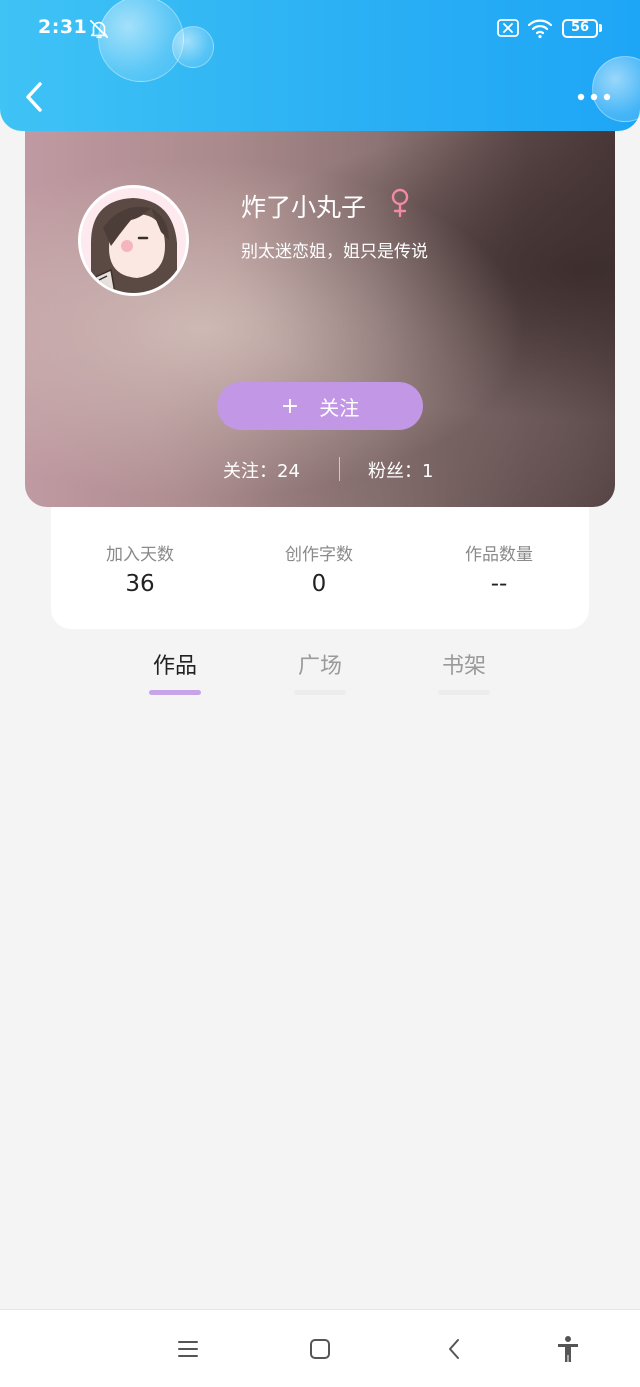  What do you see at coordinates (99, 29) in the screenshot?
I see `bell-off-icon` at bounding box center [99, 29].